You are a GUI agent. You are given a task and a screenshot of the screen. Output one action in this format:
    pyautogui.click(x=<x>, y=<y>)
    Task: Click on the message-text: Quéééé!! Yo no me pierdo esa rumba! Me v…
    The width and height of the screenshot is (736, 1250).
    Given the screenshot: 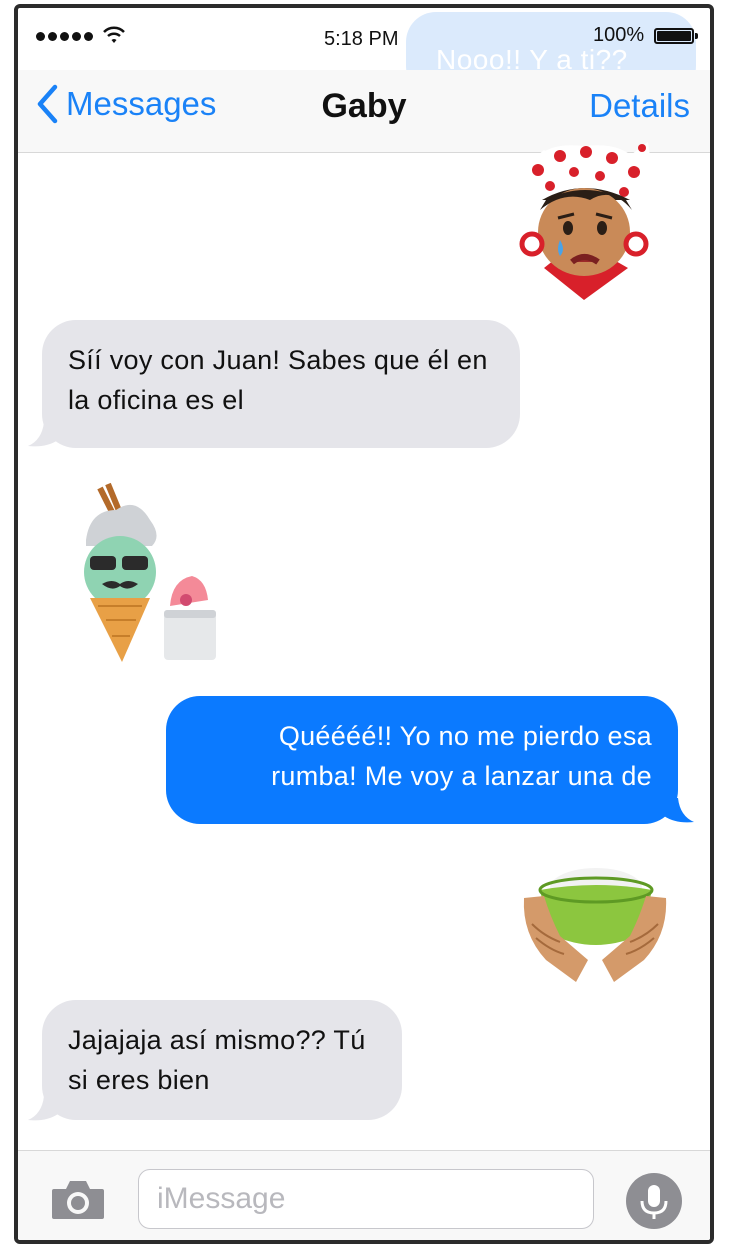 What is the action you would take?
    pyautogui.click(x=461, y=756)
    